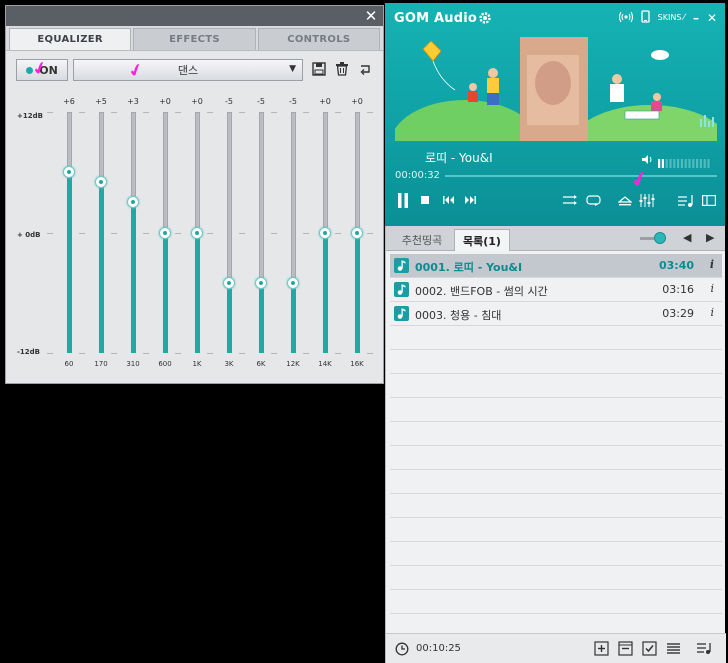 This screenshot has width=728, height=663. I want to click on tab-controls: CONTROLS, so click(318, 39).